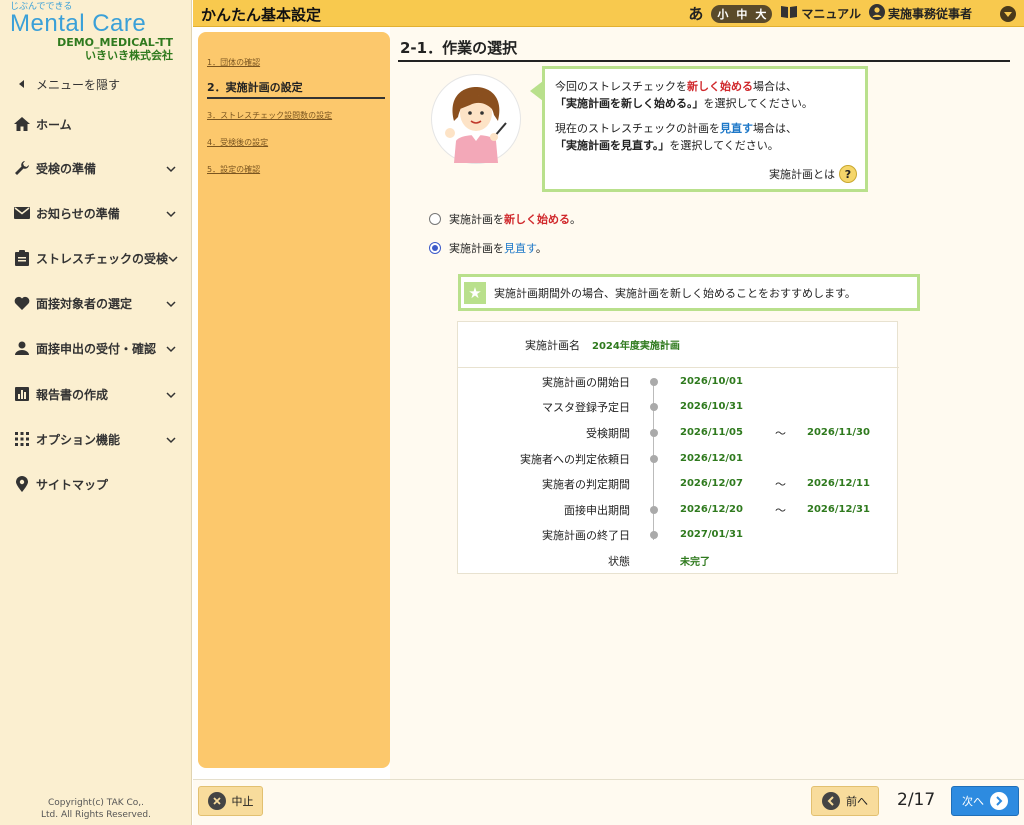  Describe the element at coordinates (575, 219) in the screenshot. I see `radio-text: 。` at that location.